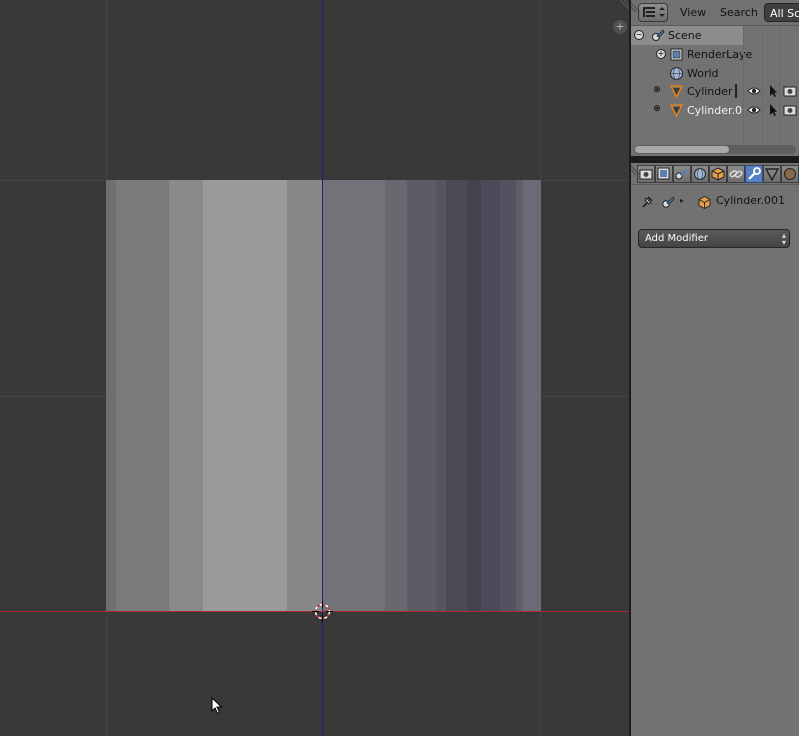 The image size is (799, 736). I want to click on data-icon, so click(772, 175).